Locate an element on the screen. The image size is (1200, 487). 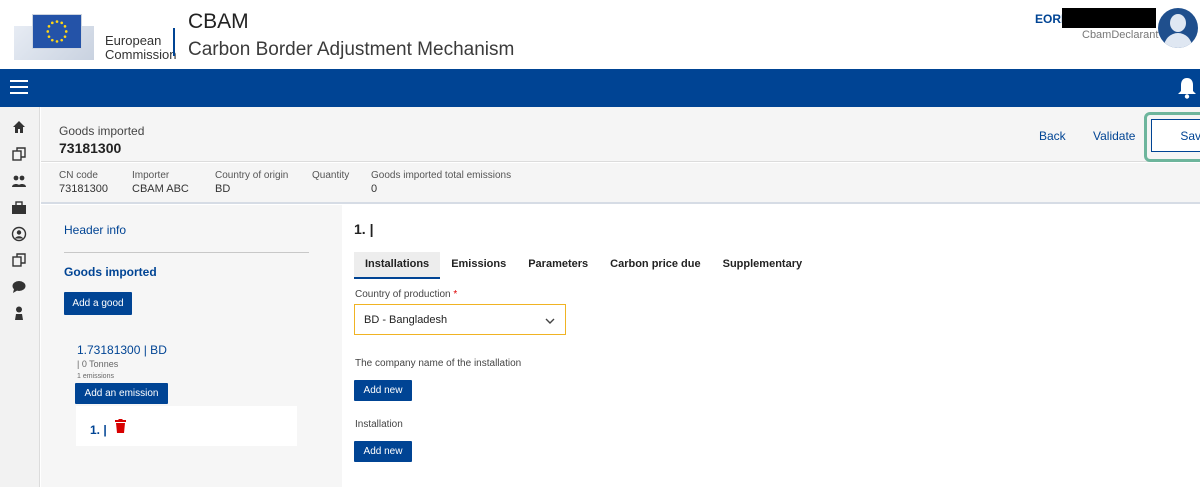
emission-item-label: 1. | is located at coordinates (98, 430).